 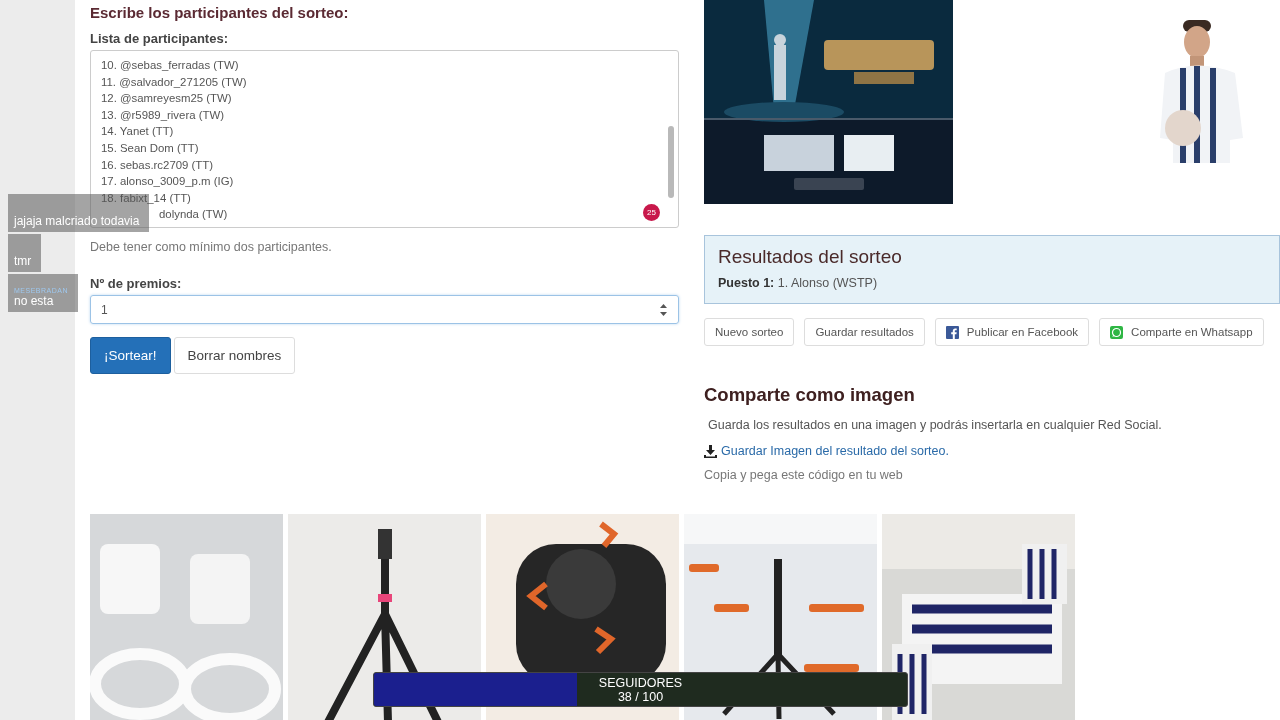 What do you see at coordinates (651, 212) in the screenshot?
I see `count-badge: 25` at bounding box center [651, 212].